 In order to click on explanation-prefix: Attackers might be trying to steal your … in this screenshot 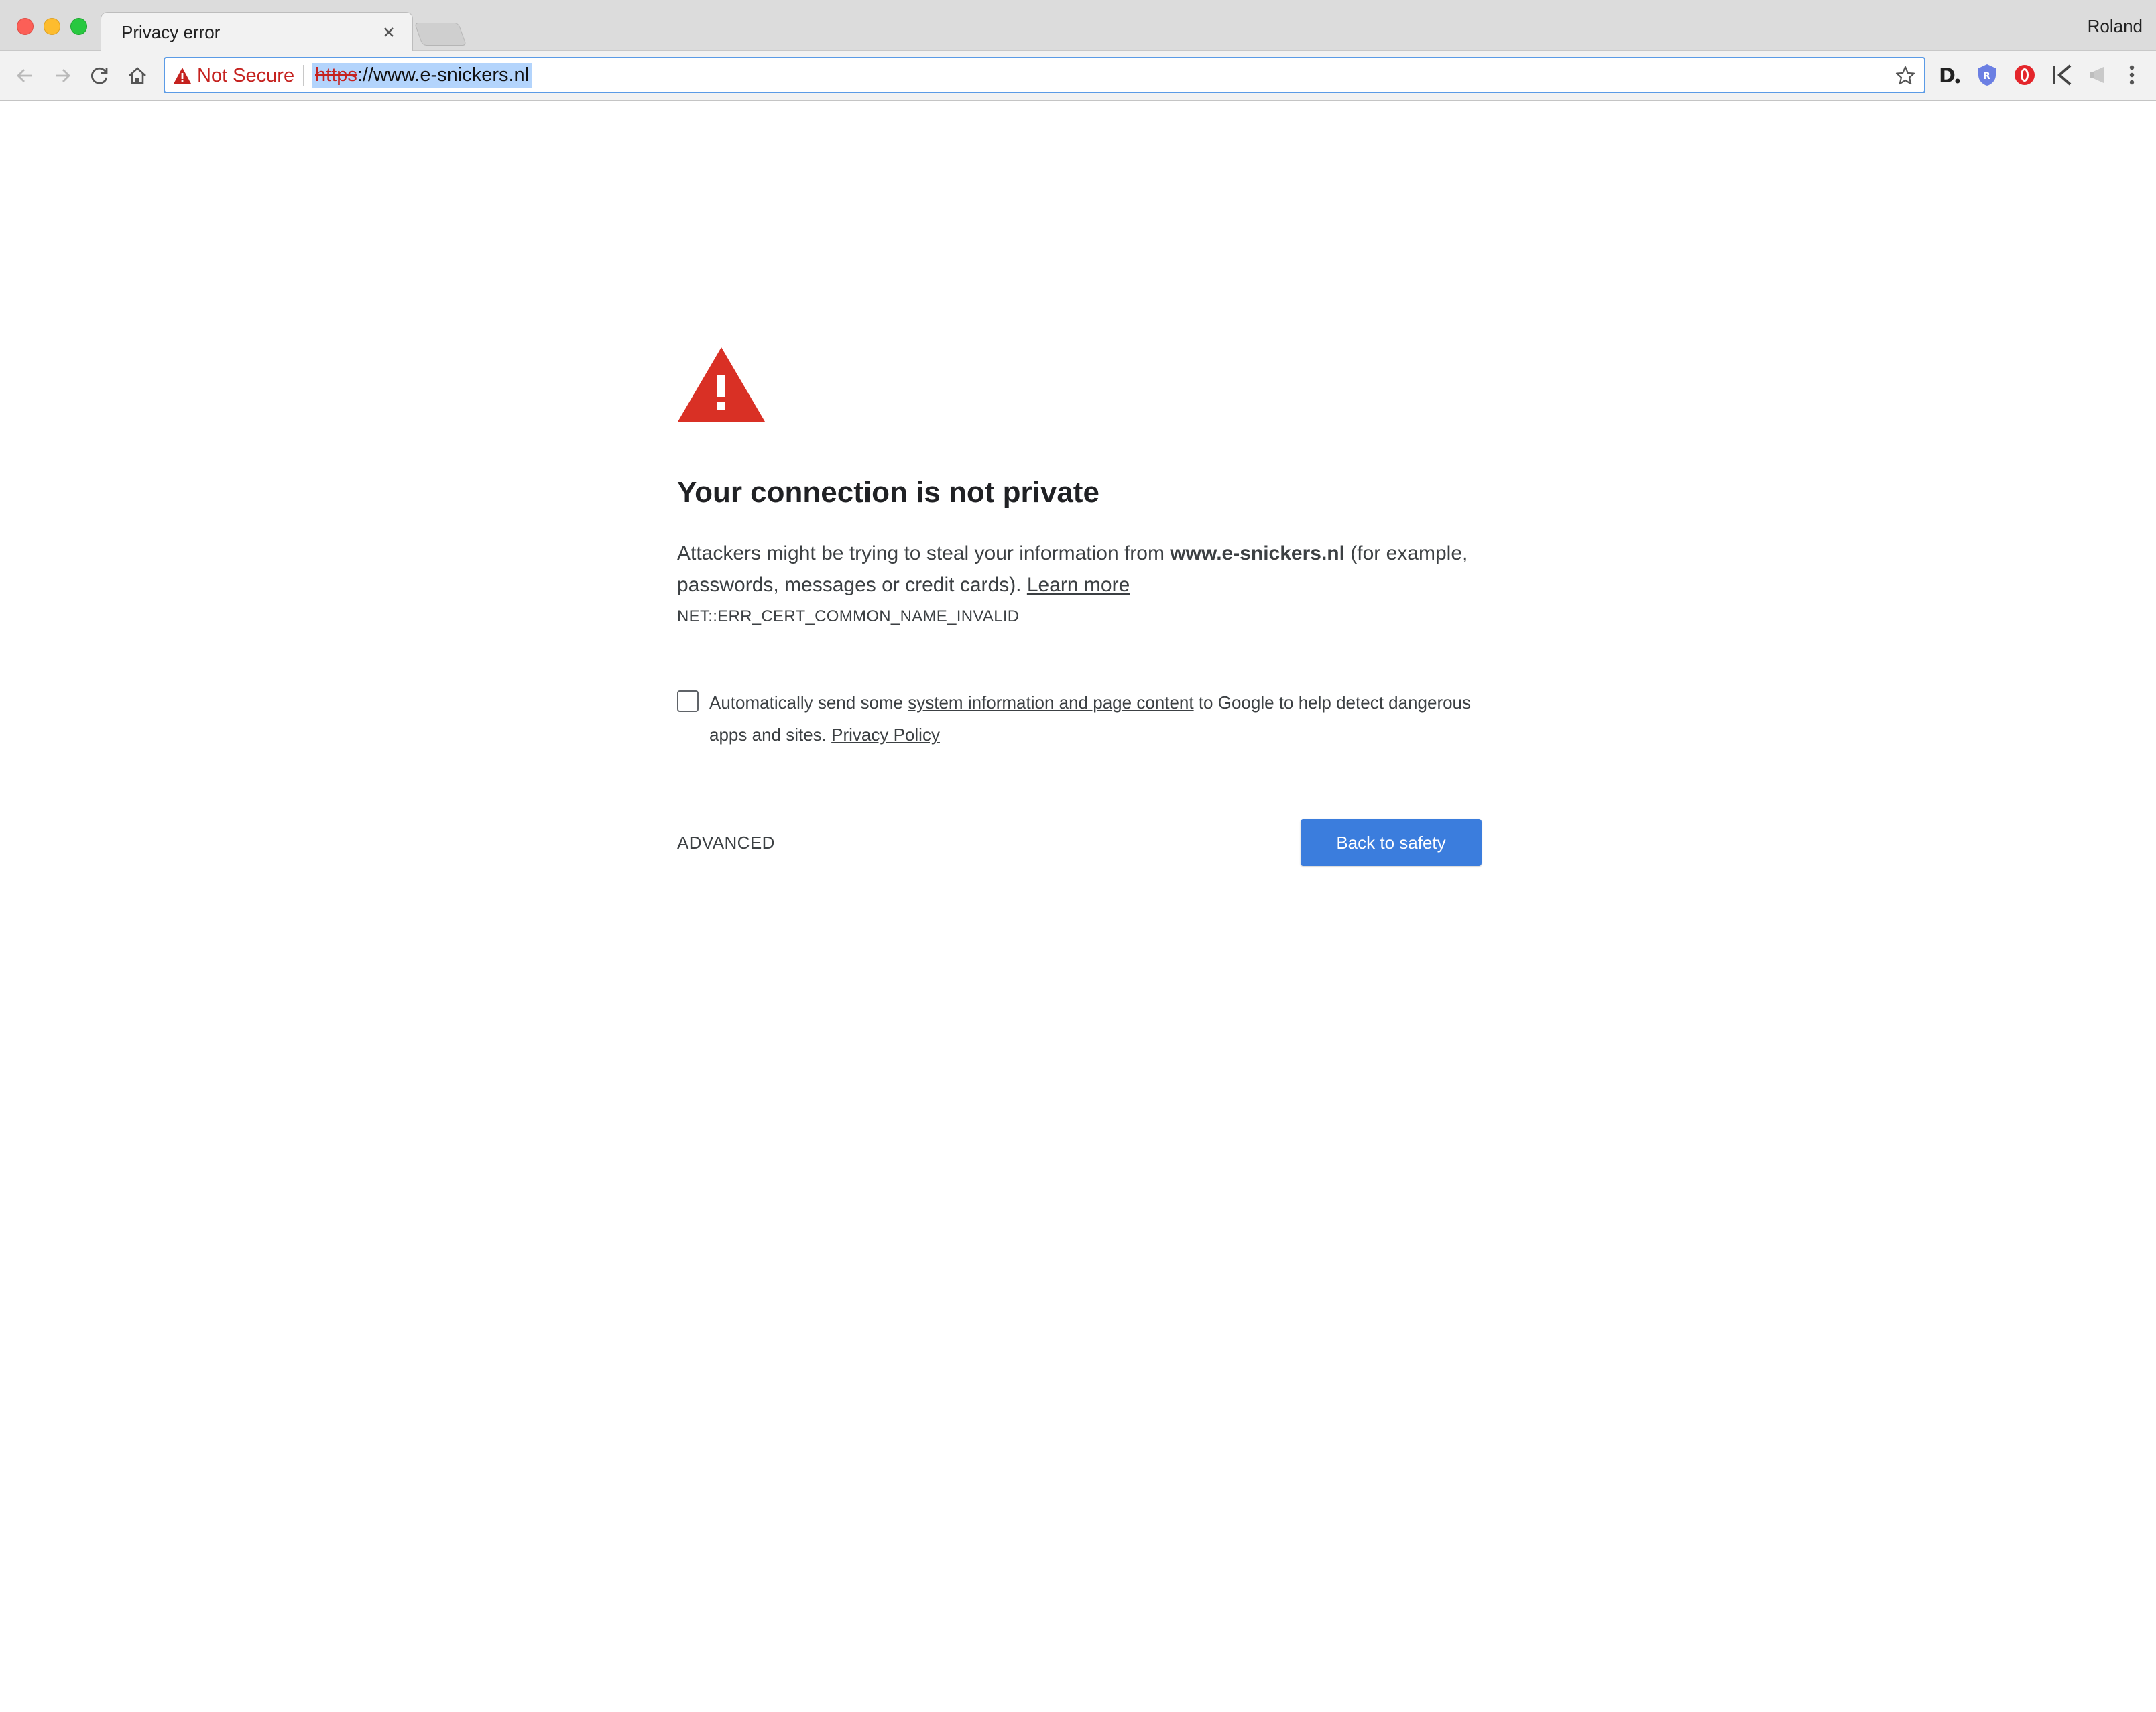, I will do `click(924, 553)`.